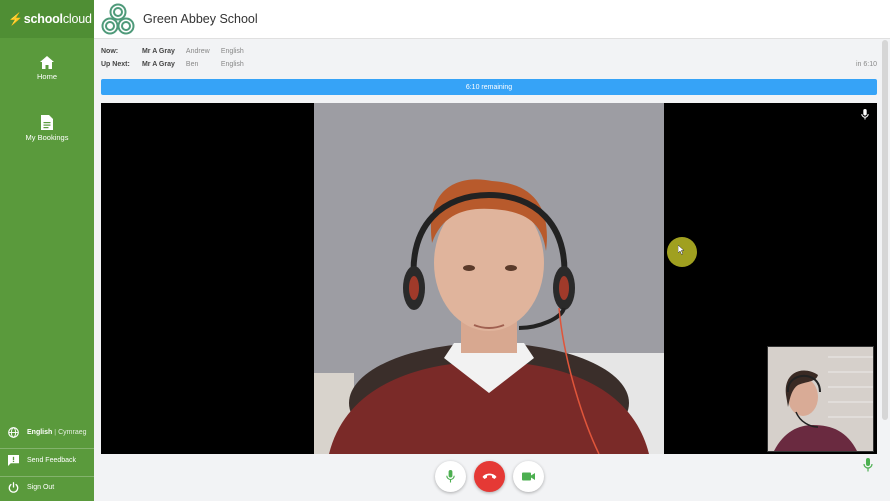  I want to click on sidebar-item-home-label: Home, so click(46, 76).